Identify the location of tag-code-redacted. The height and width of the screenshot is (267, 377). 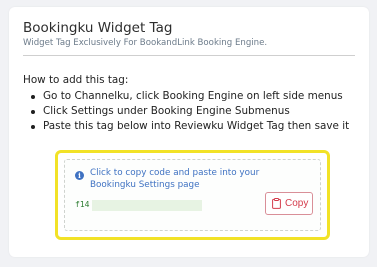
(147, 205).